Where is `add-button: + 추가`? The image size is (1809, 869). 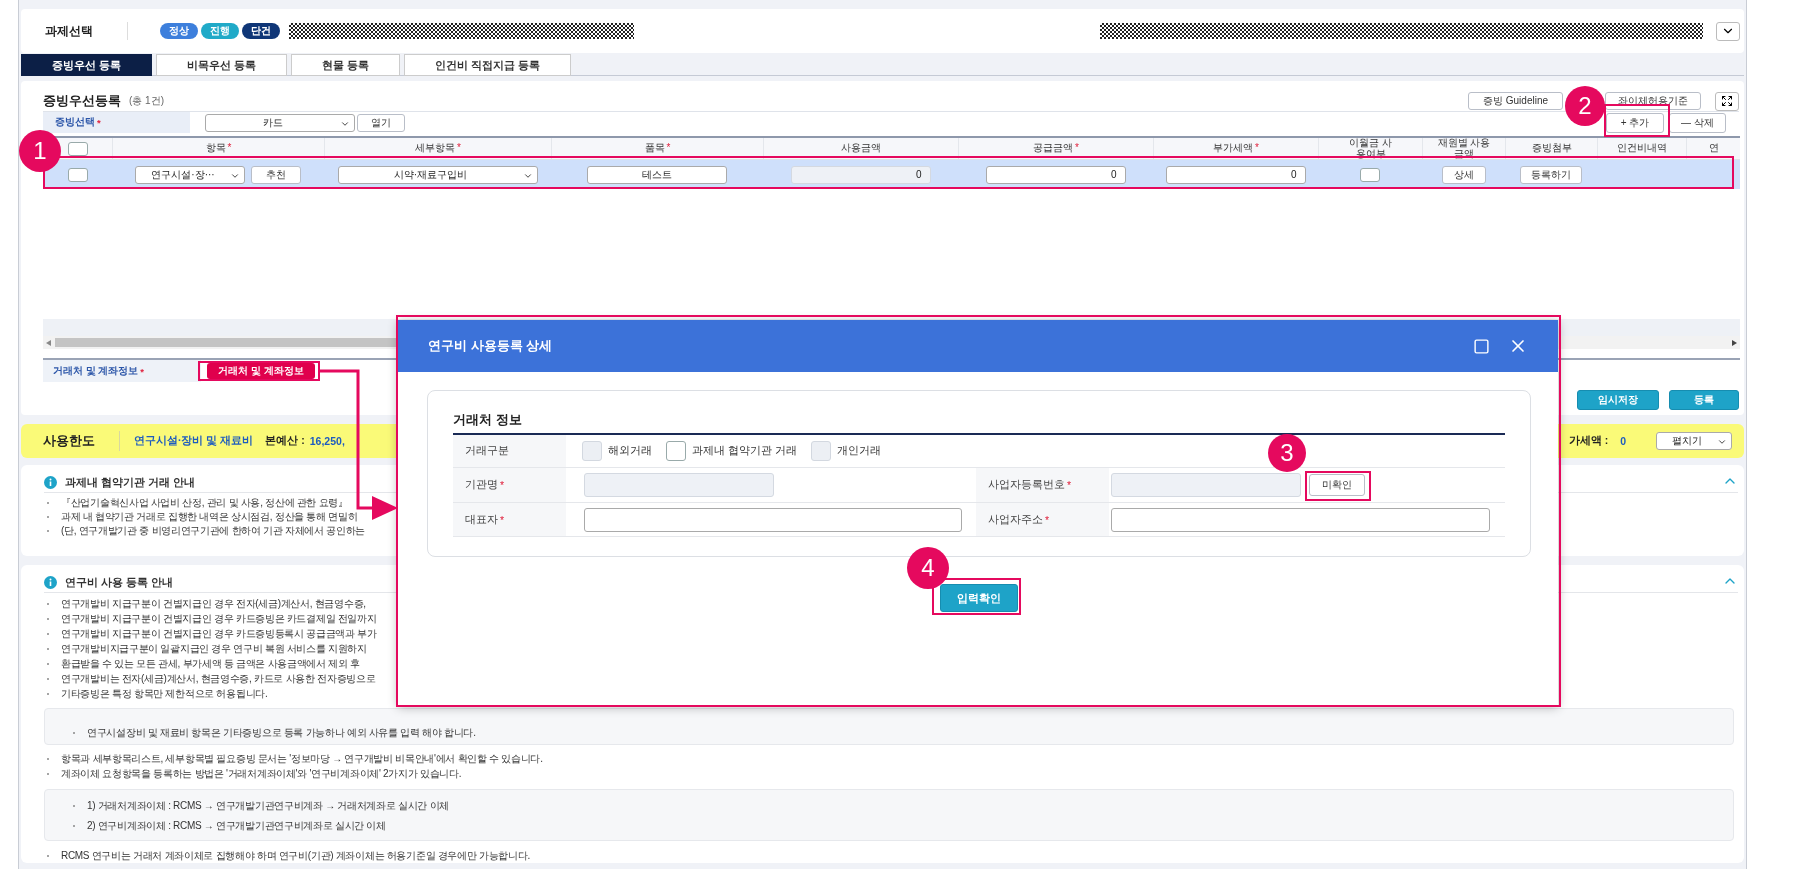
add-button: + 추가 is located at coordinates (1635, 122).